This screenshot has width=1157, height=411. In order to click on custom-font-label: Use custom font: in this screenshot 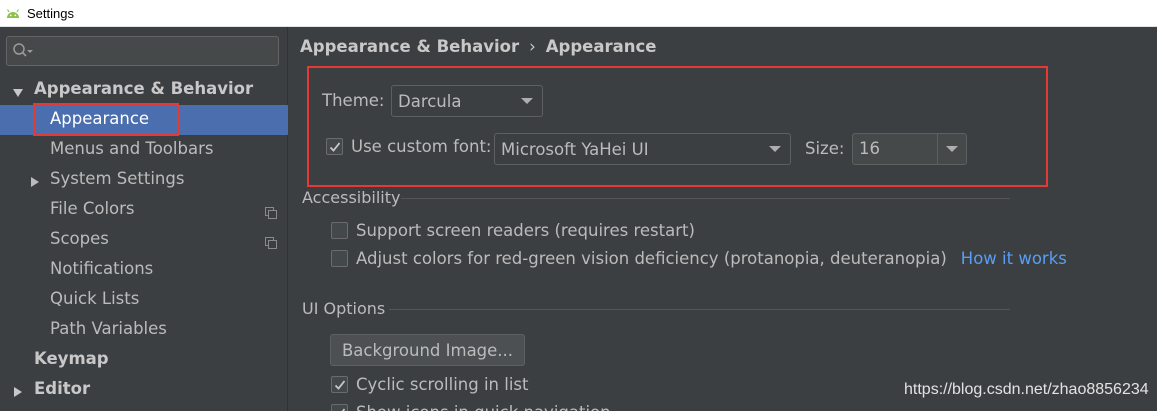, I will do `click(421, 146)`.